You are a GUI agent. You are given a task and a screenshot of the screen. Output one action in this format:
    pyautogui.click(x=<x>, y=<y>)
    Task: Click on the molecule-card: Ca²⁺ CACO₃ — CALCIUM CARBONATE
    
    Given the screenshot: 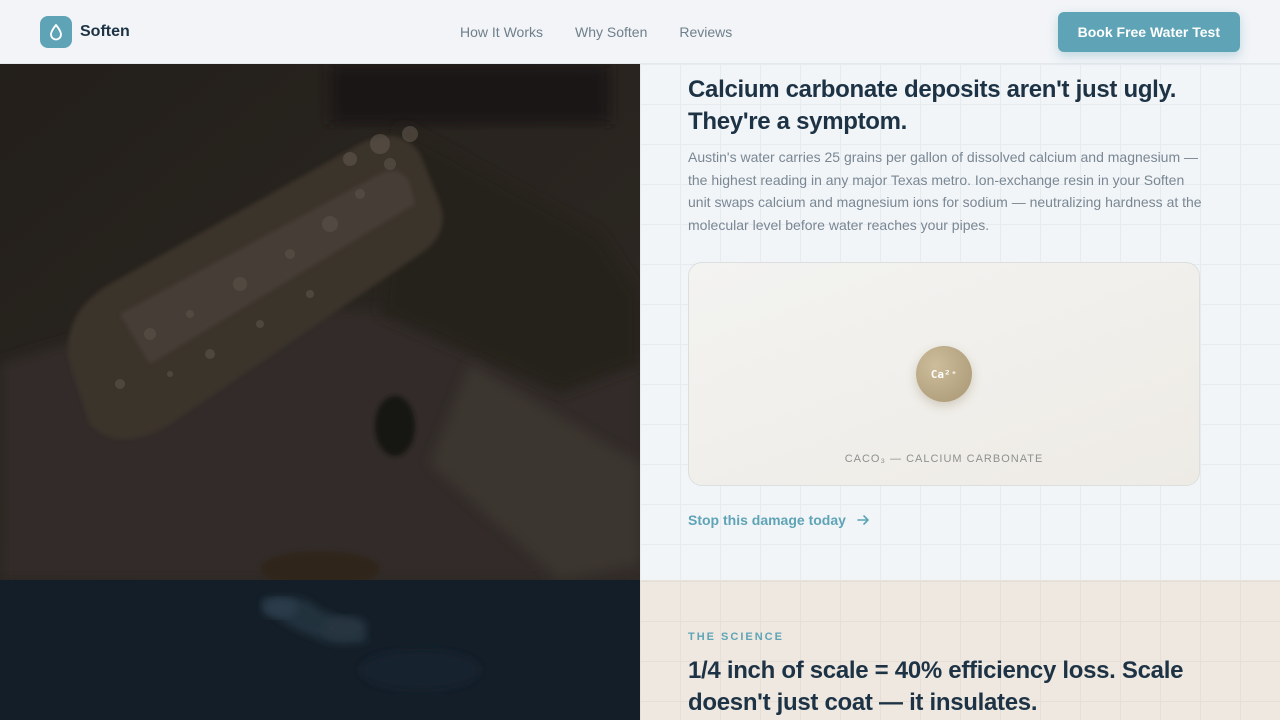 What is the action you would take?
    pyautogui.click(x=944, y=374)
    